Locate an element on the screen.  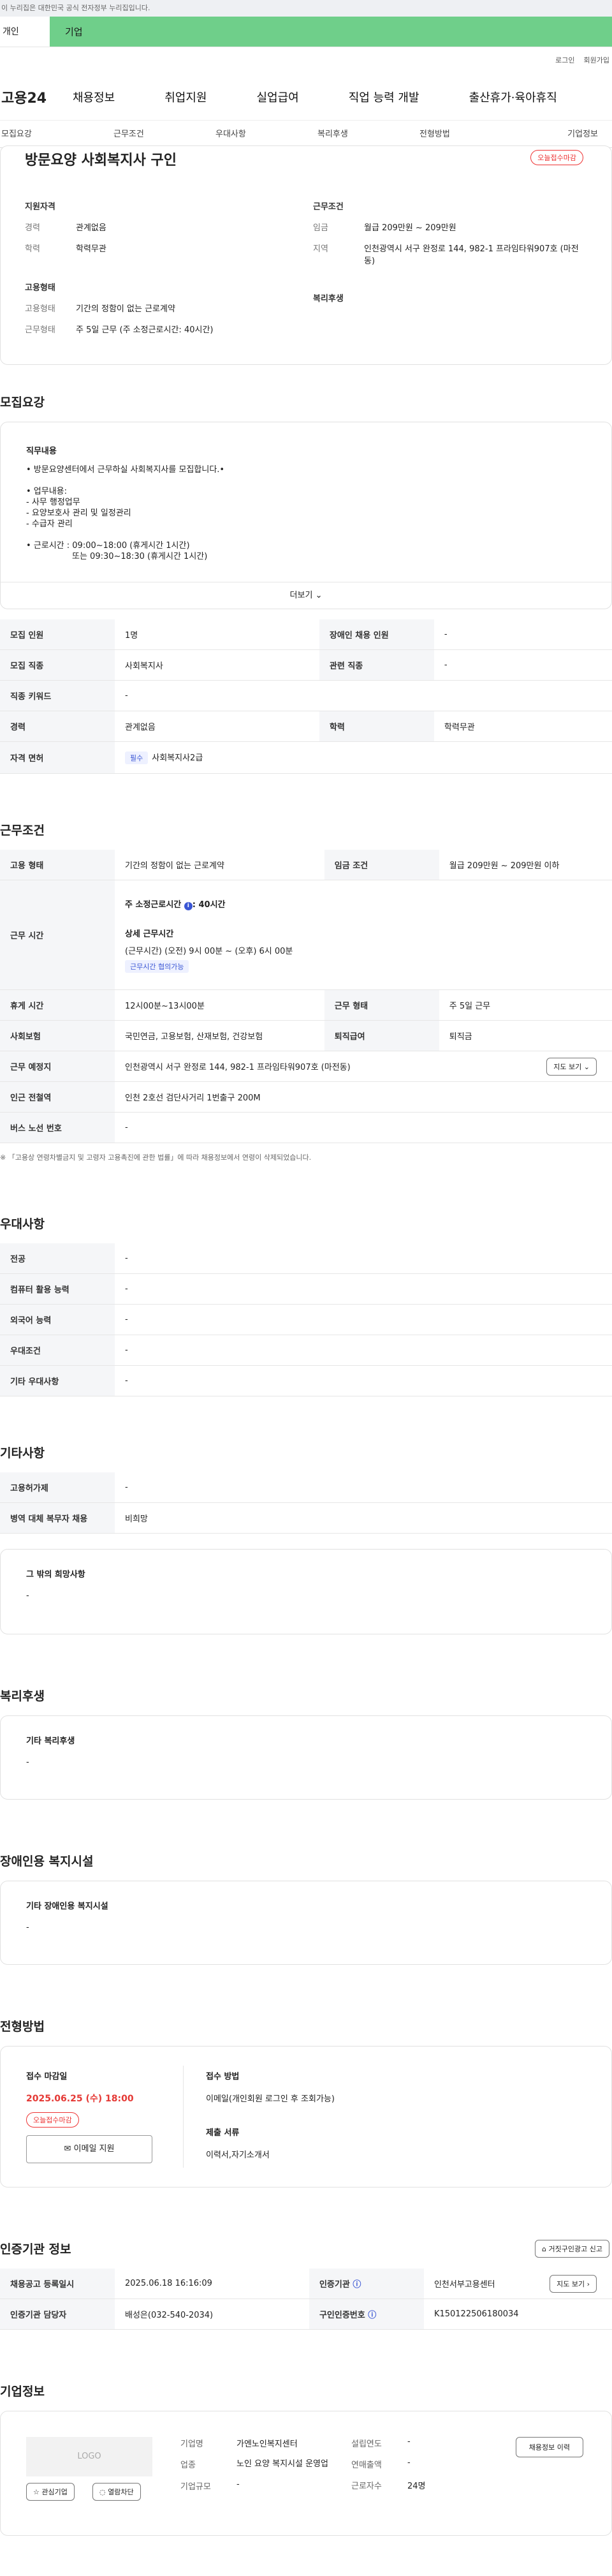
subnav-conditions: 근무조건 is located at coordinates (164, 134).